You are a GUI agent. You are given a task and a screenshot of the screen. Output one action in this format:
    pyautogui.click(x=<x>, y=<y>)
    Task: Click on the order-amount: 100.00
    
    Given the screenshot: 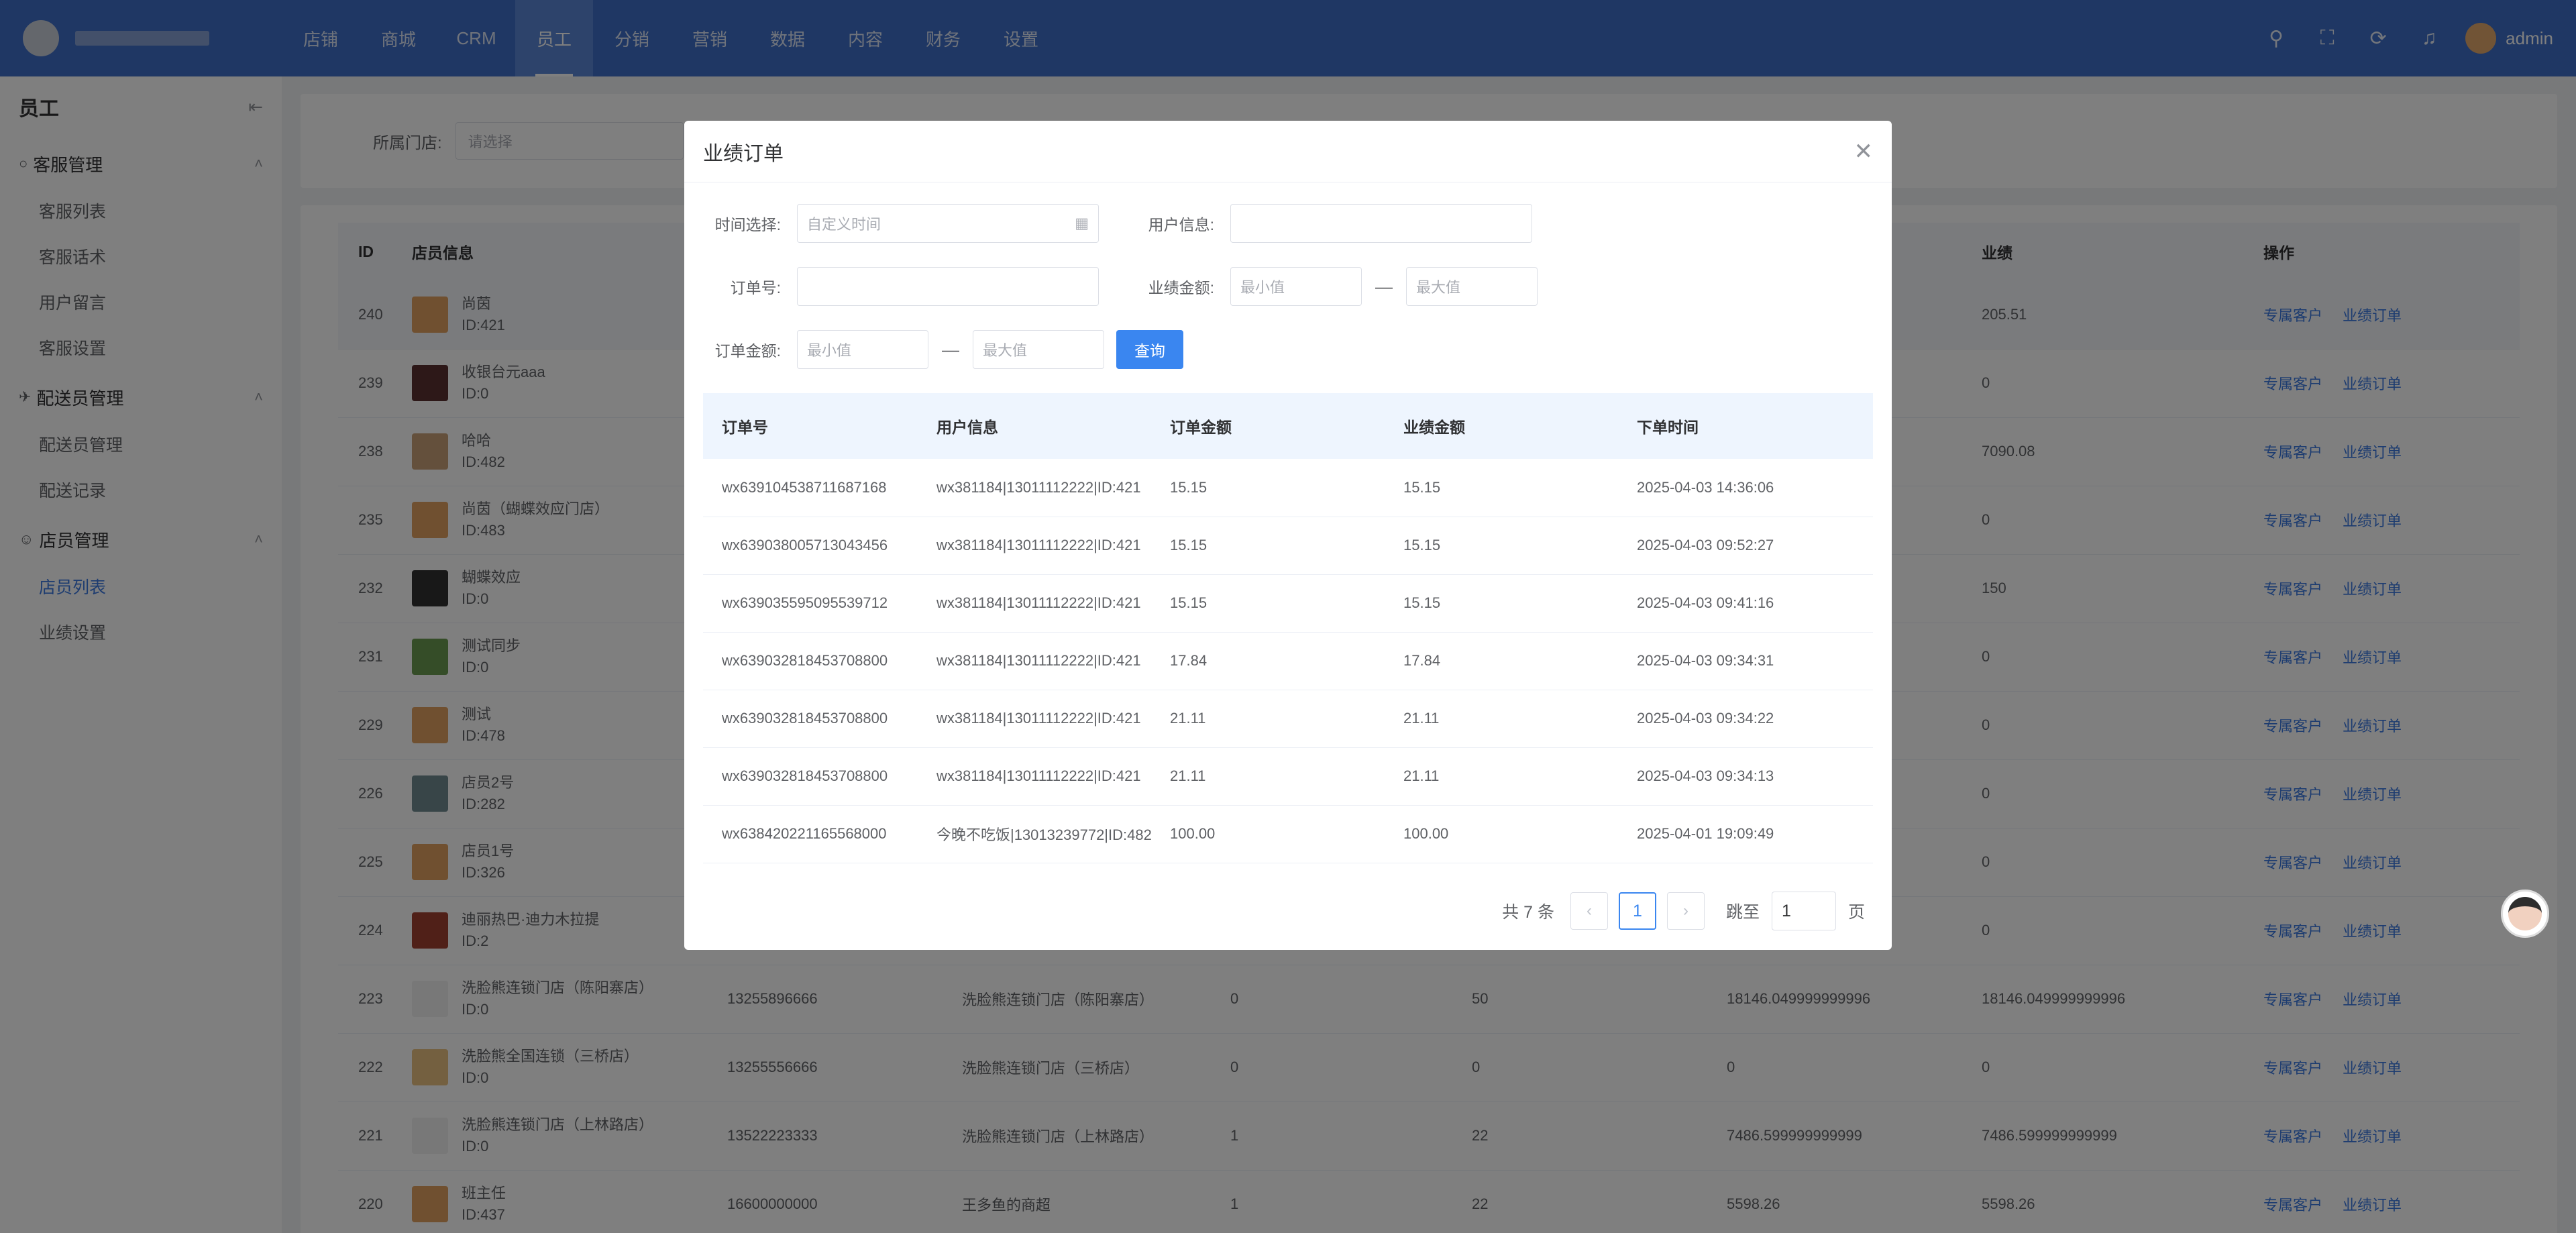 What is the action you would take?
    pyautogui.click(x=1268, y=834)
    